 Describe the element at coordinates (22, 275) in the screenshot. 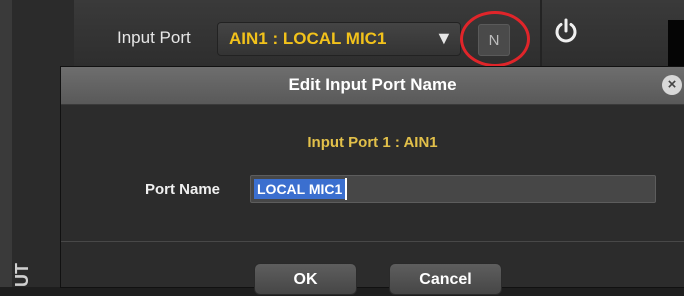

I see `side-panel-label: UT` at that location.